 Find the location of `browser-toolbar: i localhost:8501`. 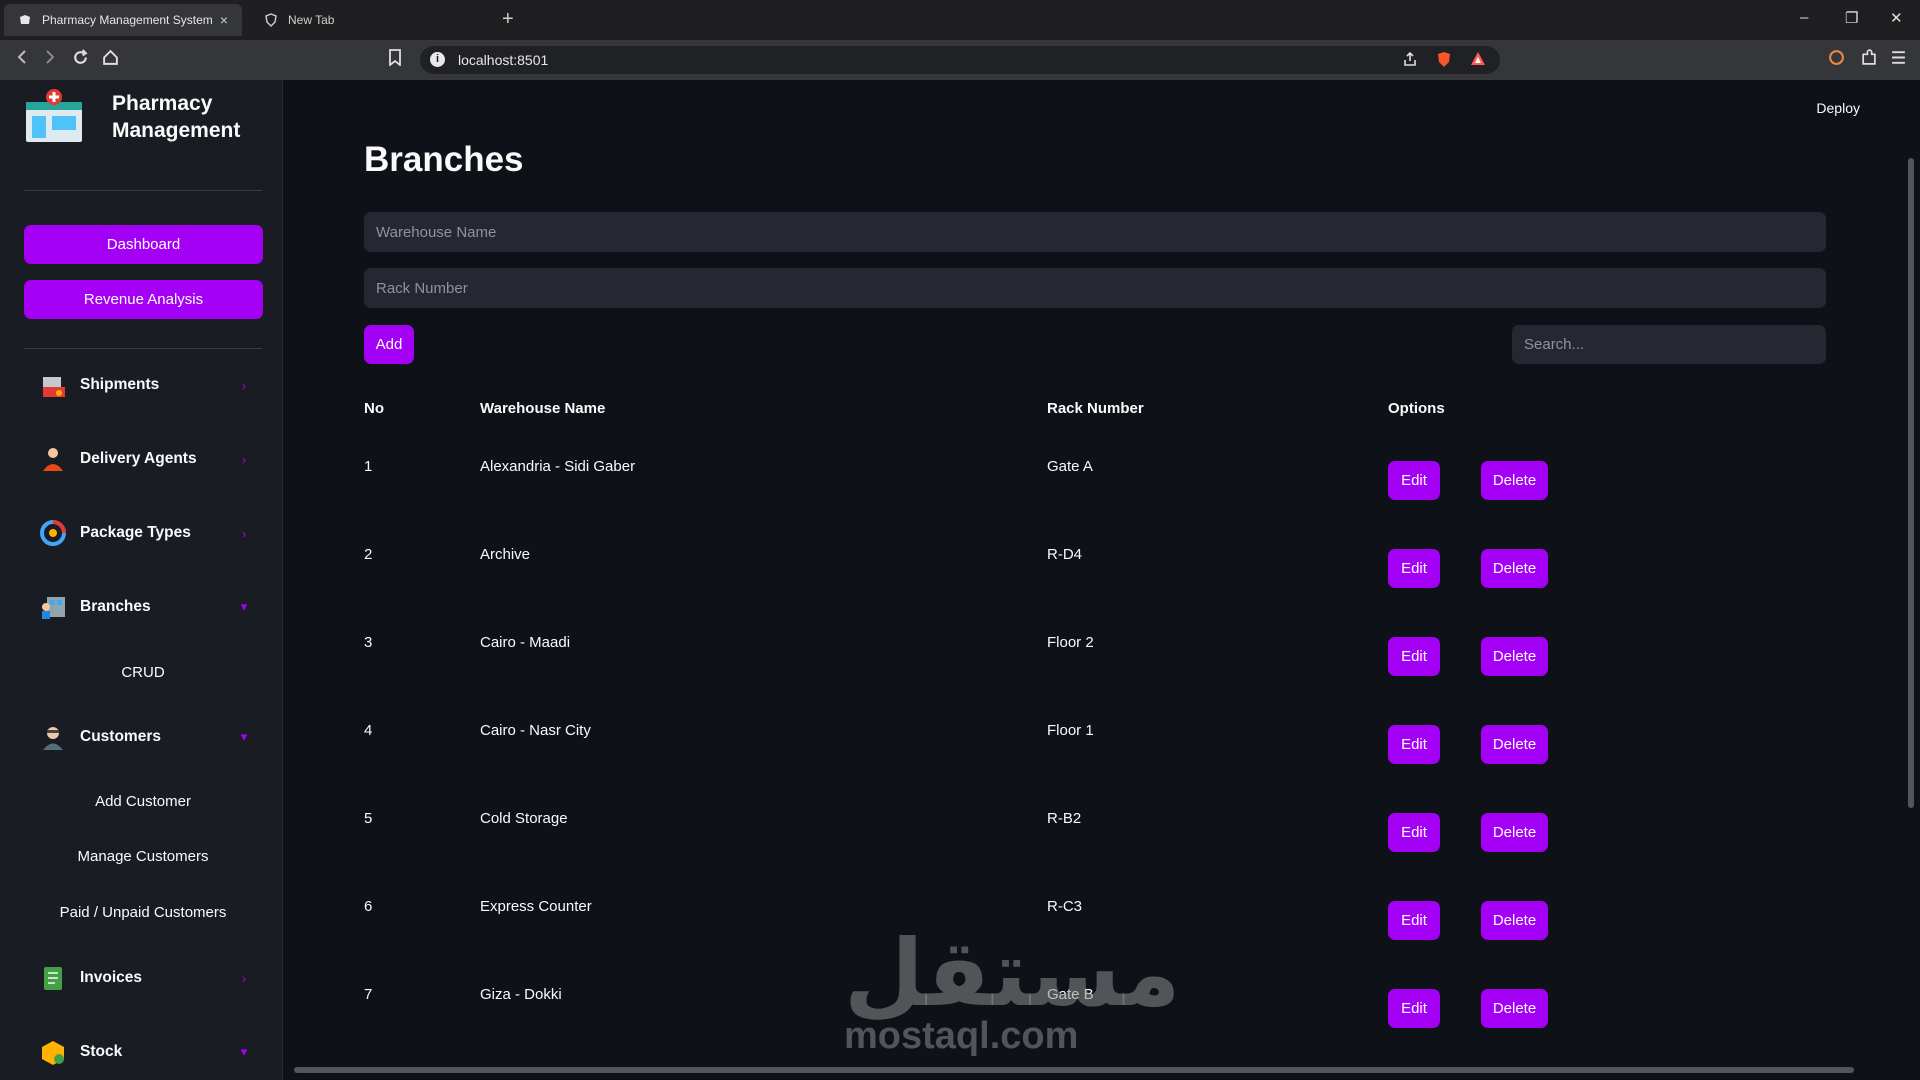

browser-toolbar: i localhost:8501 is located at coordinates (960, 60).